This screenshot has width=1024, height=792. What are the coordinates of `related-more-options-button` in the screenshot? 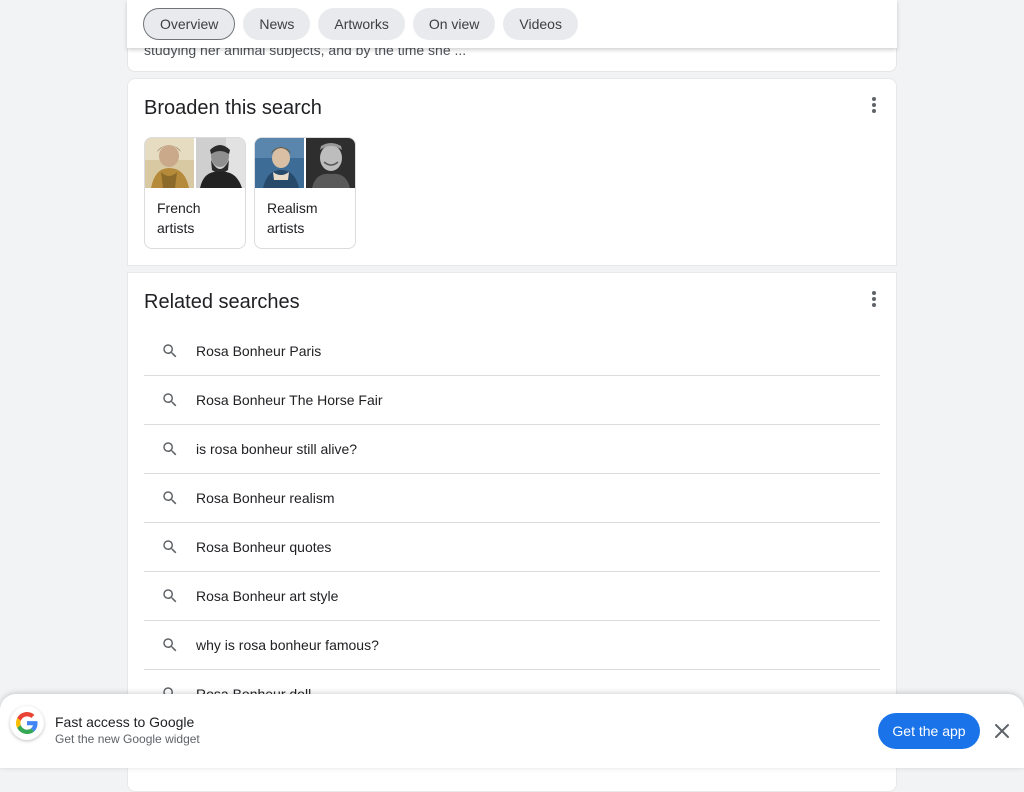 It's located at (874, 301).